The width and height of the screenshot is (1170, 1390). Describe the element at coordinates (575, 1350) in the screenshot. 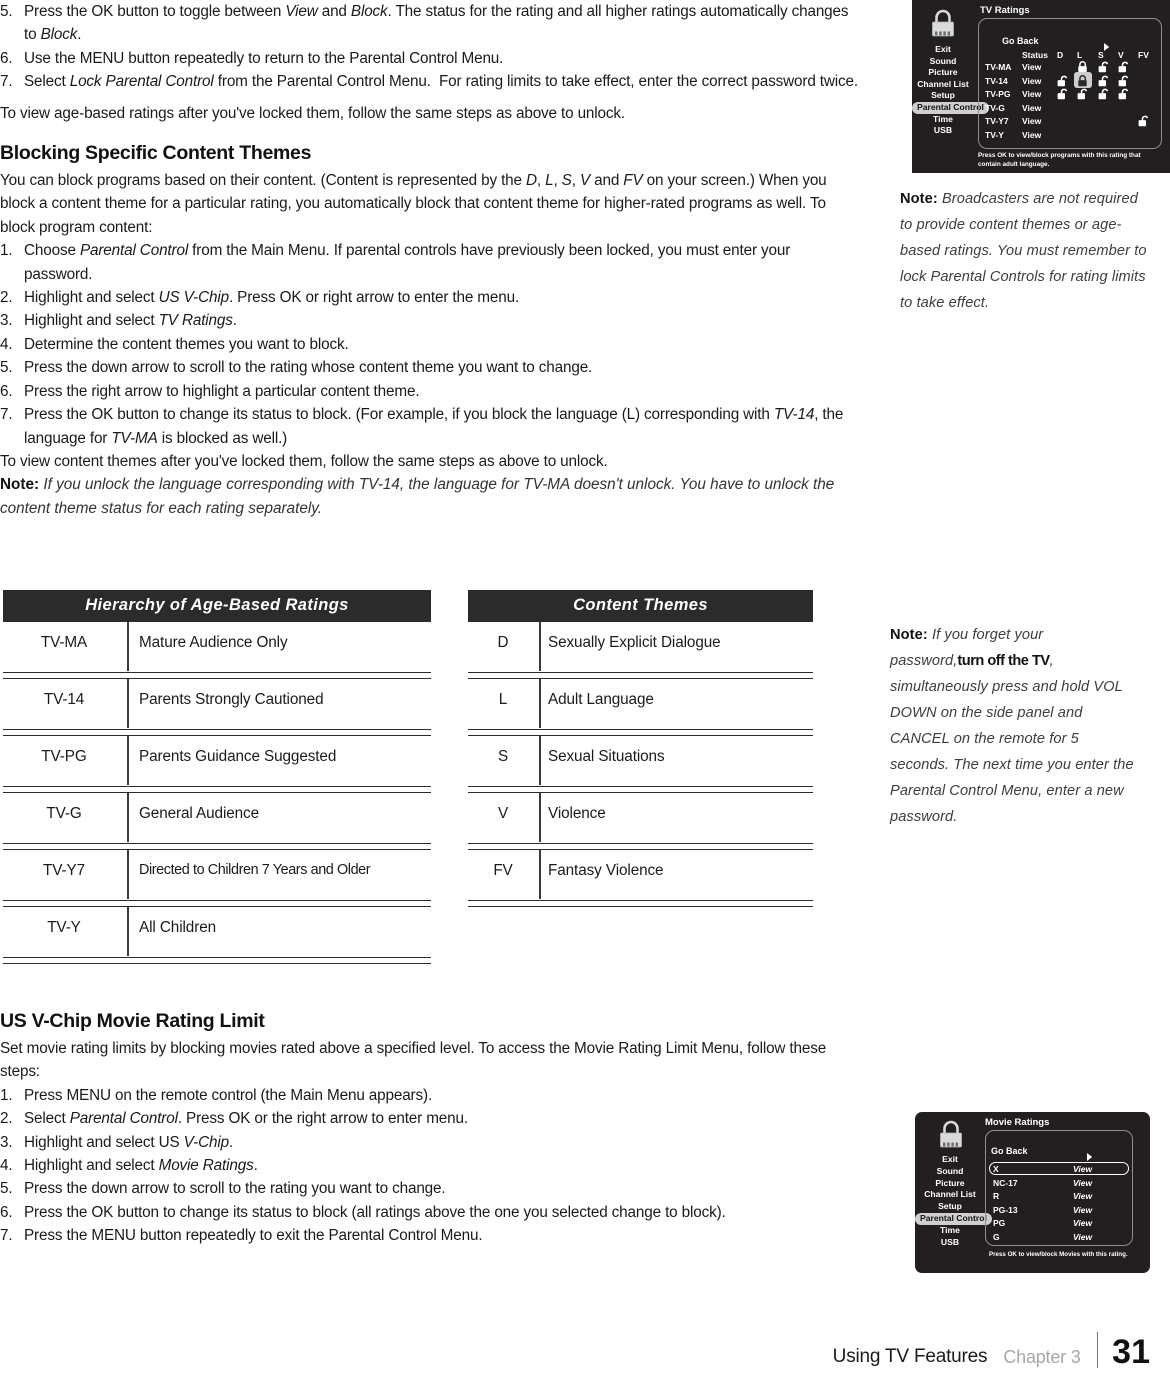

I see `page-footer: Using TV Features Chapter 3 31` at that location.